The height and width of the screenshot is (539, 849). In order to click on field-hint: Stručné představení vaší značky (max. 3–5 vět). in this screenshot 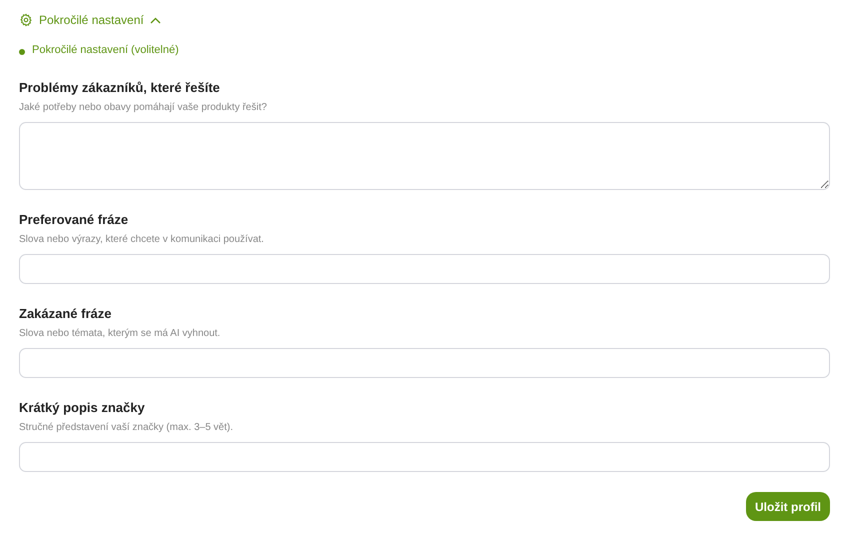, I will do `click(126, 428)`.